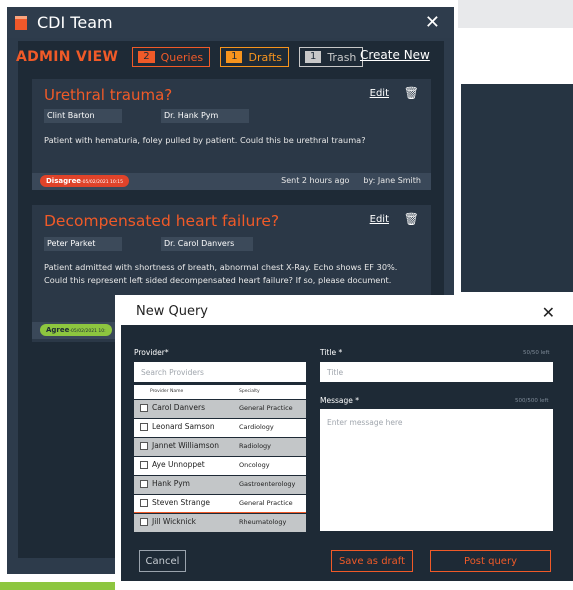 This screenshot has height=590, width=573. Describe the element at coordinates (185, 445) in the screenshot. I see `provider-name: Jannet Williamson` at that location.